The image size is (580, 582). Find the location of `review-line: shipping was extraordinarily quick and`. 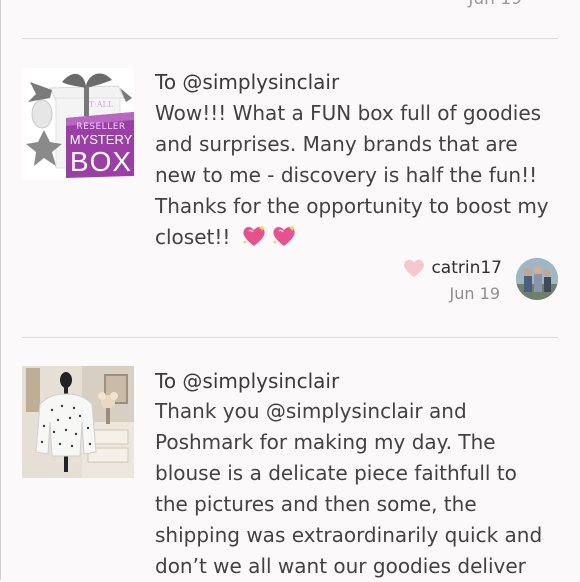

review-line: shipping was extraordinarily quick and is located at coordinates (349, 535).